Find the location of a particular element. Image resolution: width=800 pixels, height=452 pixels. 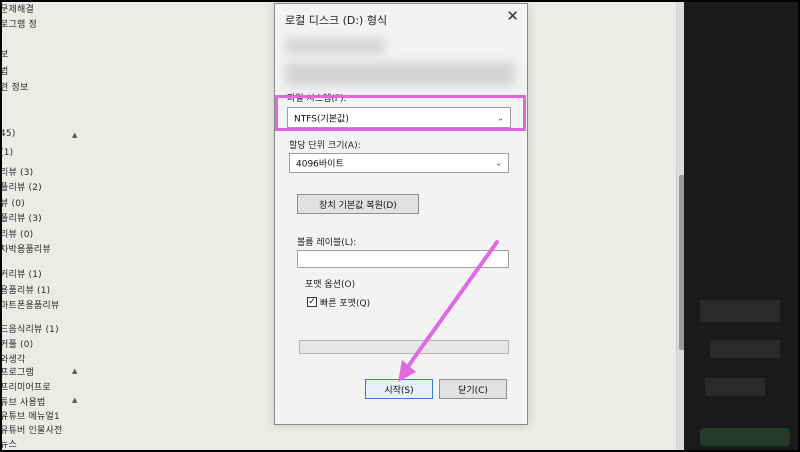

category-item: 리뷰 (3) is located at coordinates (16, 171).